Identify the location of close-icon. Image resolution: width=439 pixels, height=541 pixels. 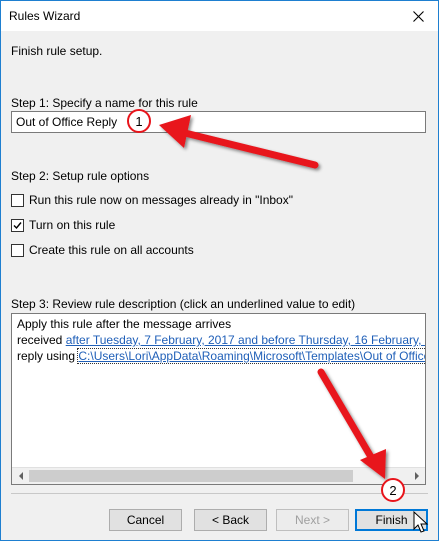
(418, 16).